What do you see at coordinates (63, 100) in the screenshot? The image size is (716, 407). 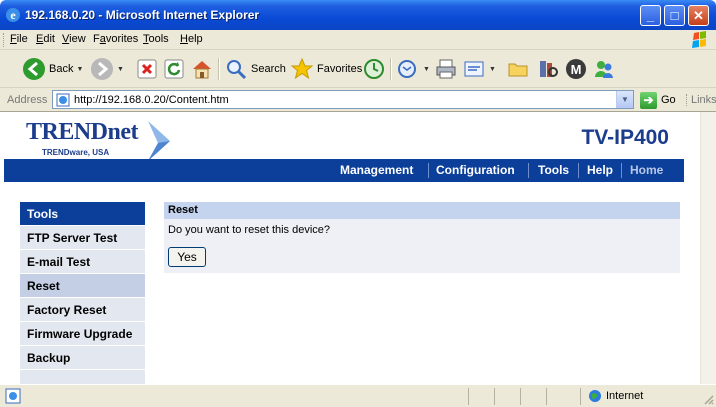 I see `page-icon` at bounding box center [63, 100].